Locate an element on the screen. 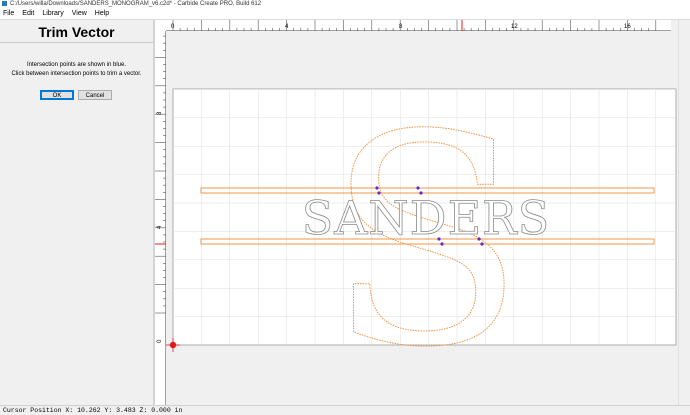 Image resolution: width=690 pixels, height=415 pixels. left-ruler-label-8: 8 is located at coordinates (160, 113).